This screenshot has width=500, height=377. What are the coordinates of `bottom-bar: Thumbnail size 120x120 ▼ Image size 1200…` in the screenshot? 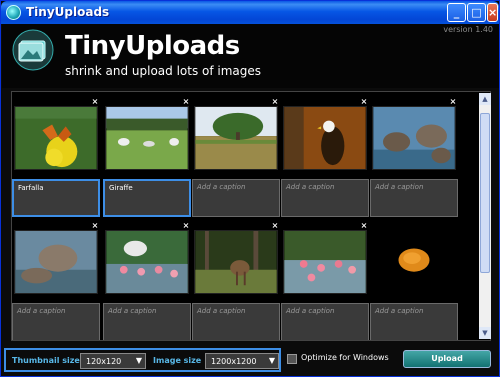 It's located at (250, 362).